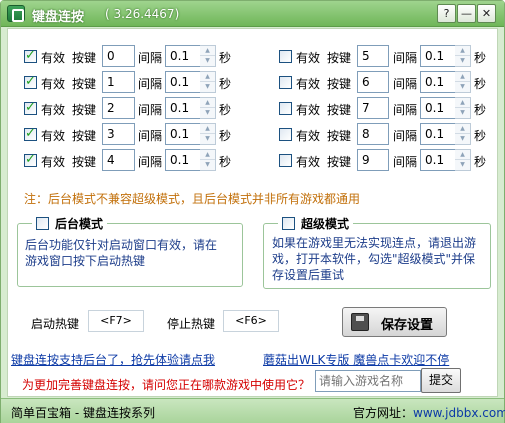  Describe the element at coordinates (55, 324) in the screenshot. I see `start-hotkey-label: 启动热键` at that location.